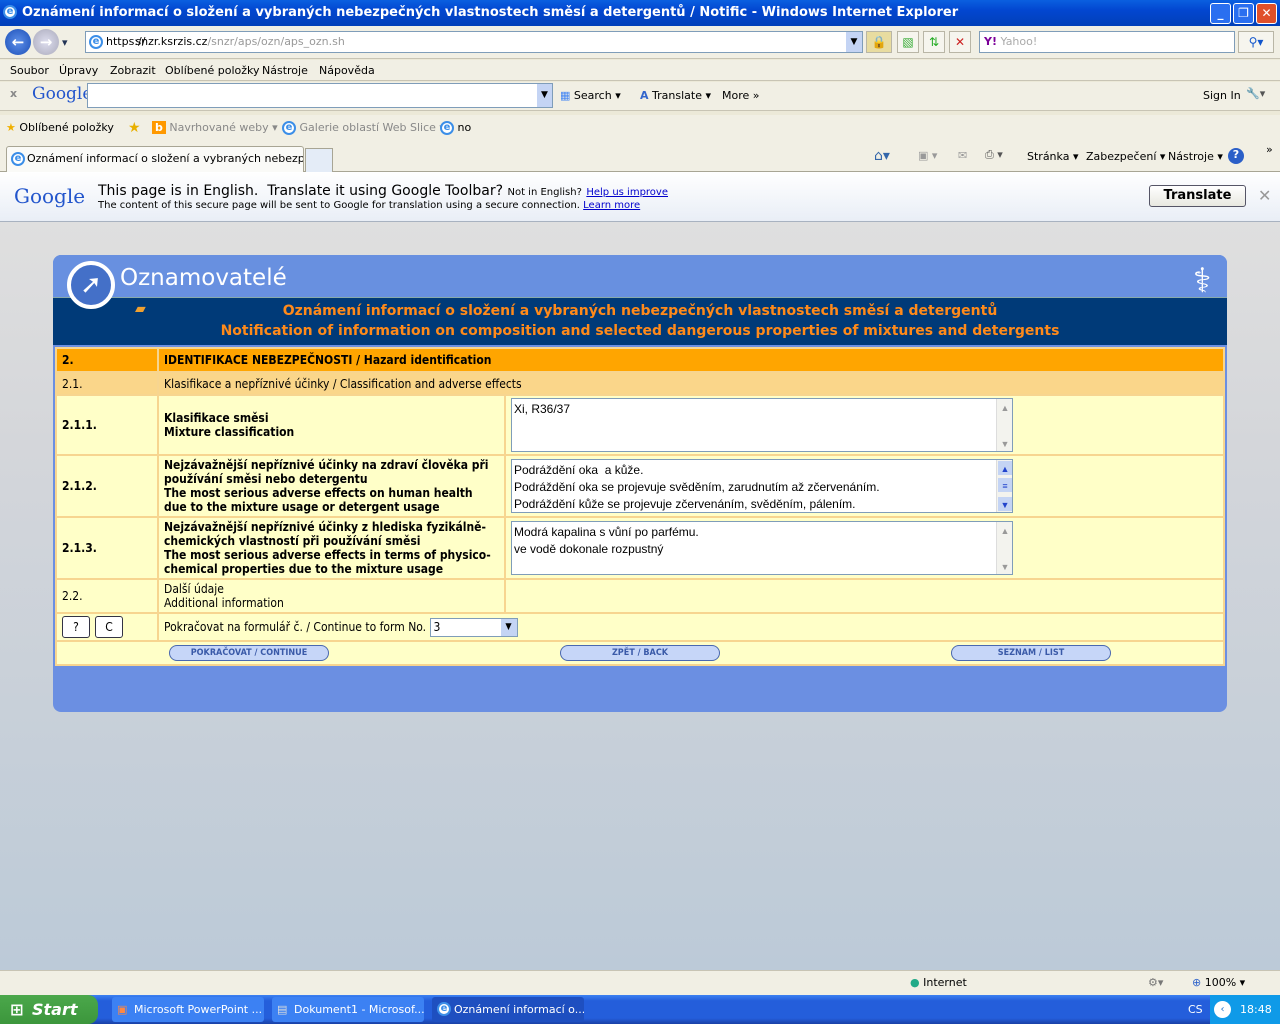 The image size is (1280, 1024). What do you see at coordinates (1264, 195) in the screenshot?
I see `close-translate-icon: ✕` at bounding box center [1264, 195].